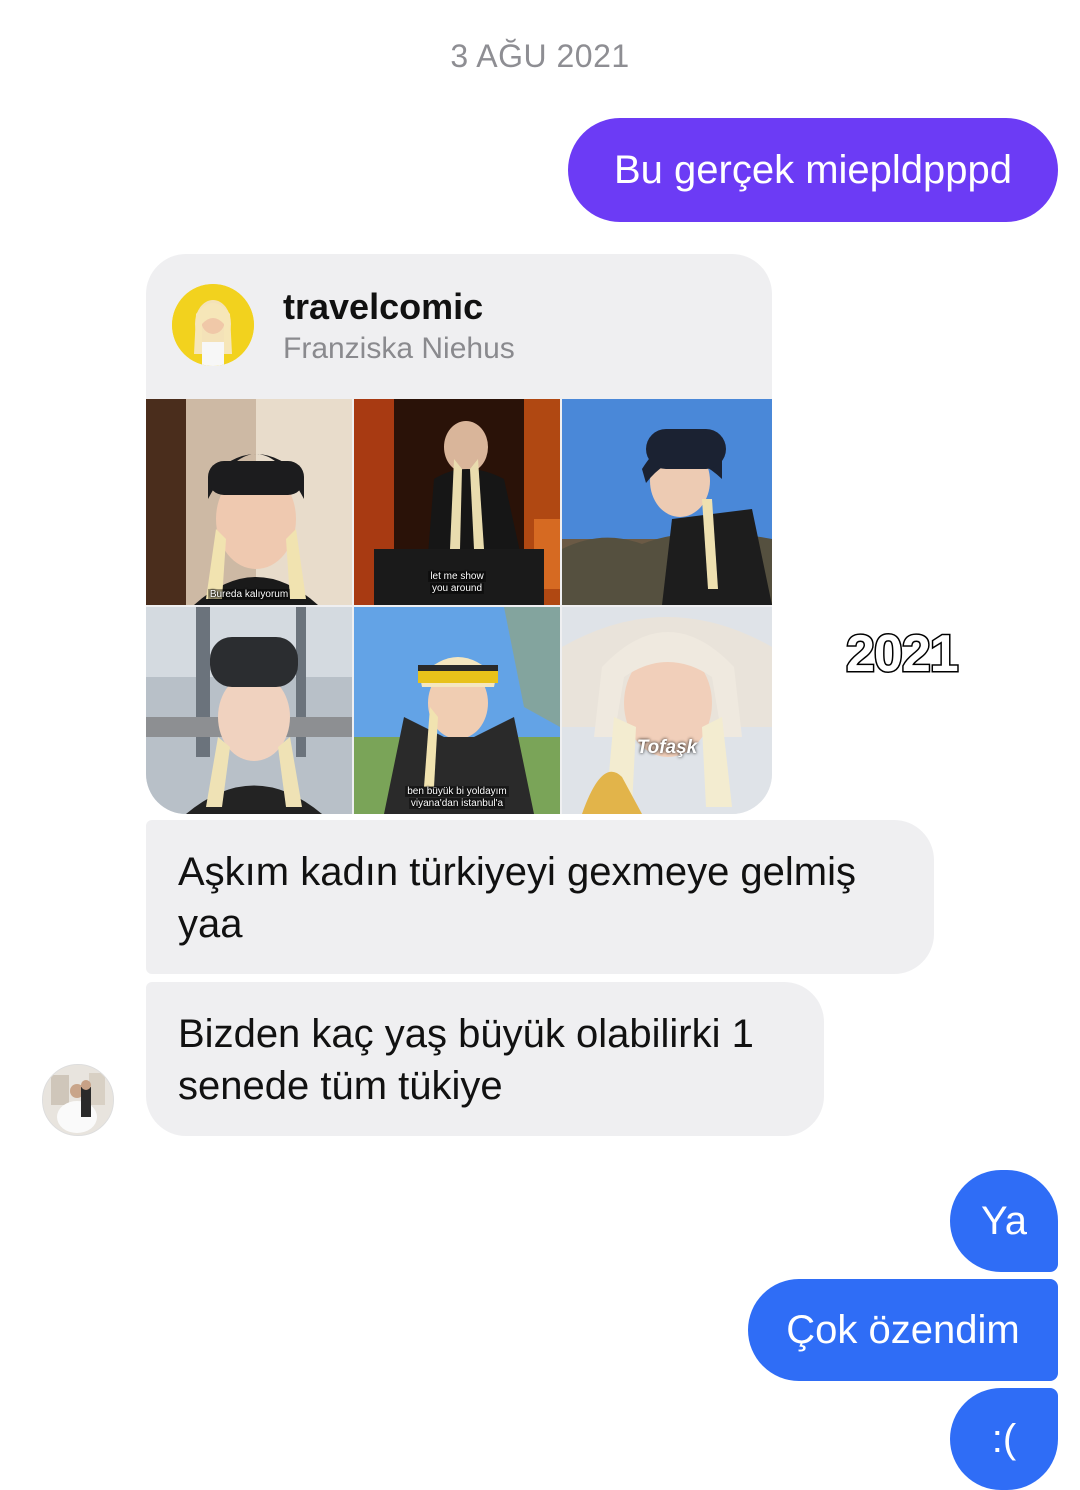 The image size is (1080, 1490). I want to click on tile-caption-line: let me show, so click(457, 576).